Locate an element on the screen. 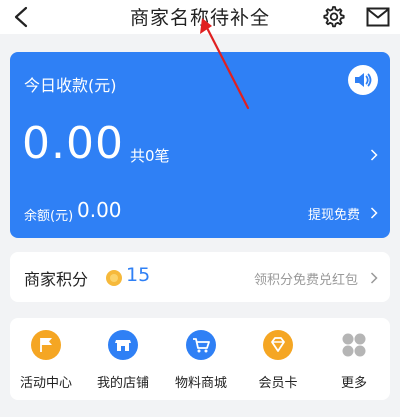 Image resolution: width=400 pixels, height=417 pixels. grid-item-material-mall: 物料商城 is located at coordinates (201, 362).